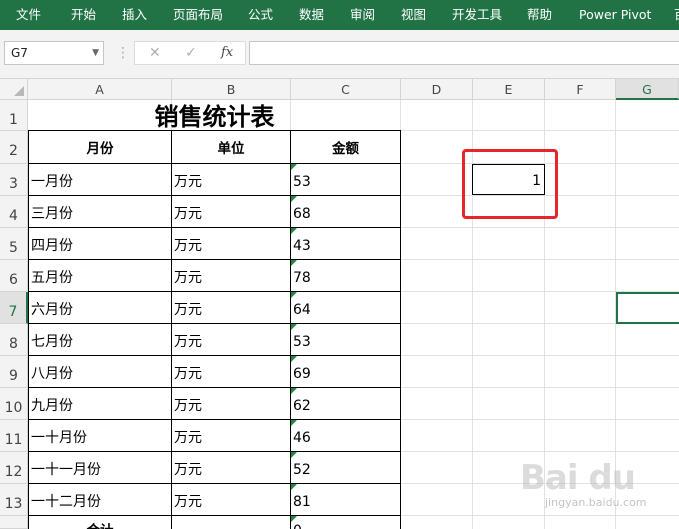 Image resolution: width=679 pixels, height=529 pixels. I want to click on cell-month: 一十月份, so click(100, 436).